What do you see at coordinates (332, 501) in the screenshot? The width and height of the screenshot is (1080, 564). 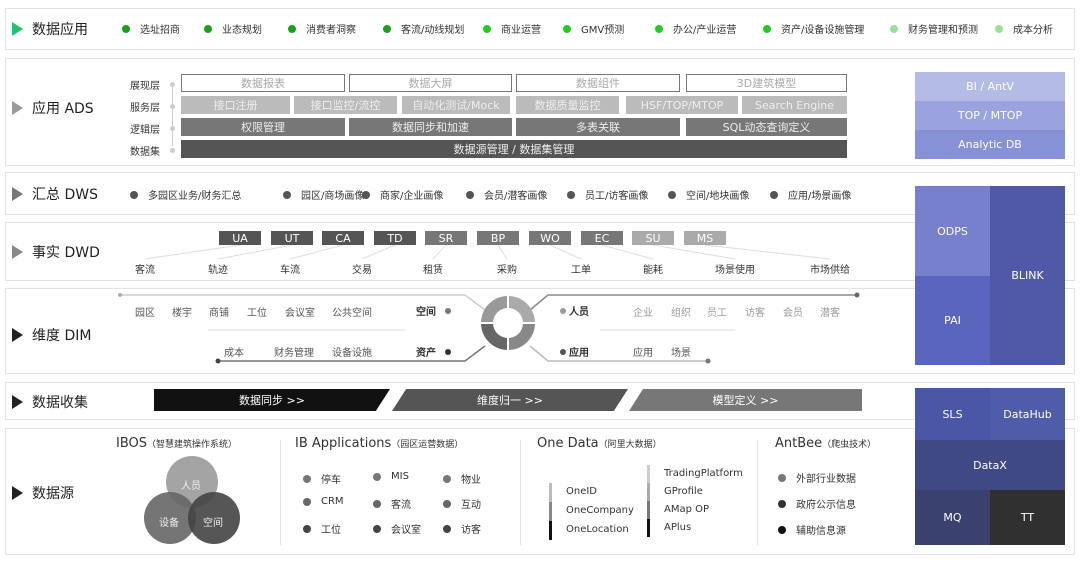 I see `ib-label: CRM` at bounding box center [332, 501].